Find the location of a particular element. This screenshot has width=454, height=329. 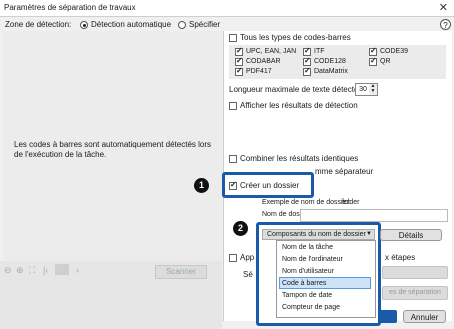

close-icon: ✕ is located at coordinates (443, 7).